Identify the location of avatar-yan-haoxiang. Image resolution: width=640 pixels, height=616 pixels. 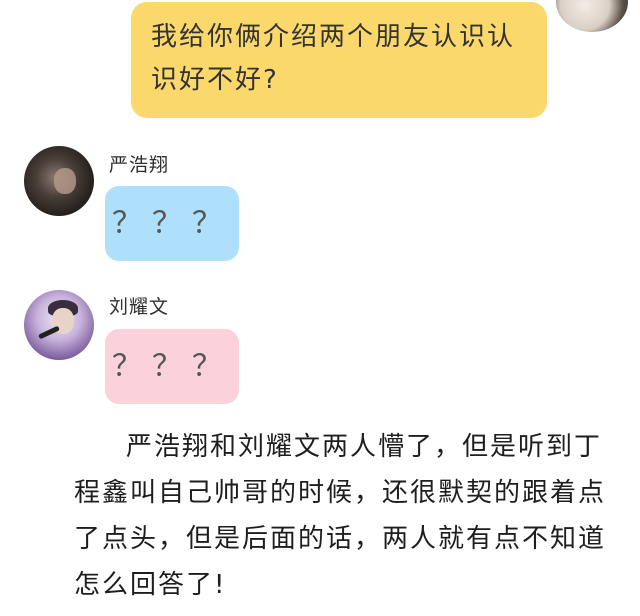
(59, 181).